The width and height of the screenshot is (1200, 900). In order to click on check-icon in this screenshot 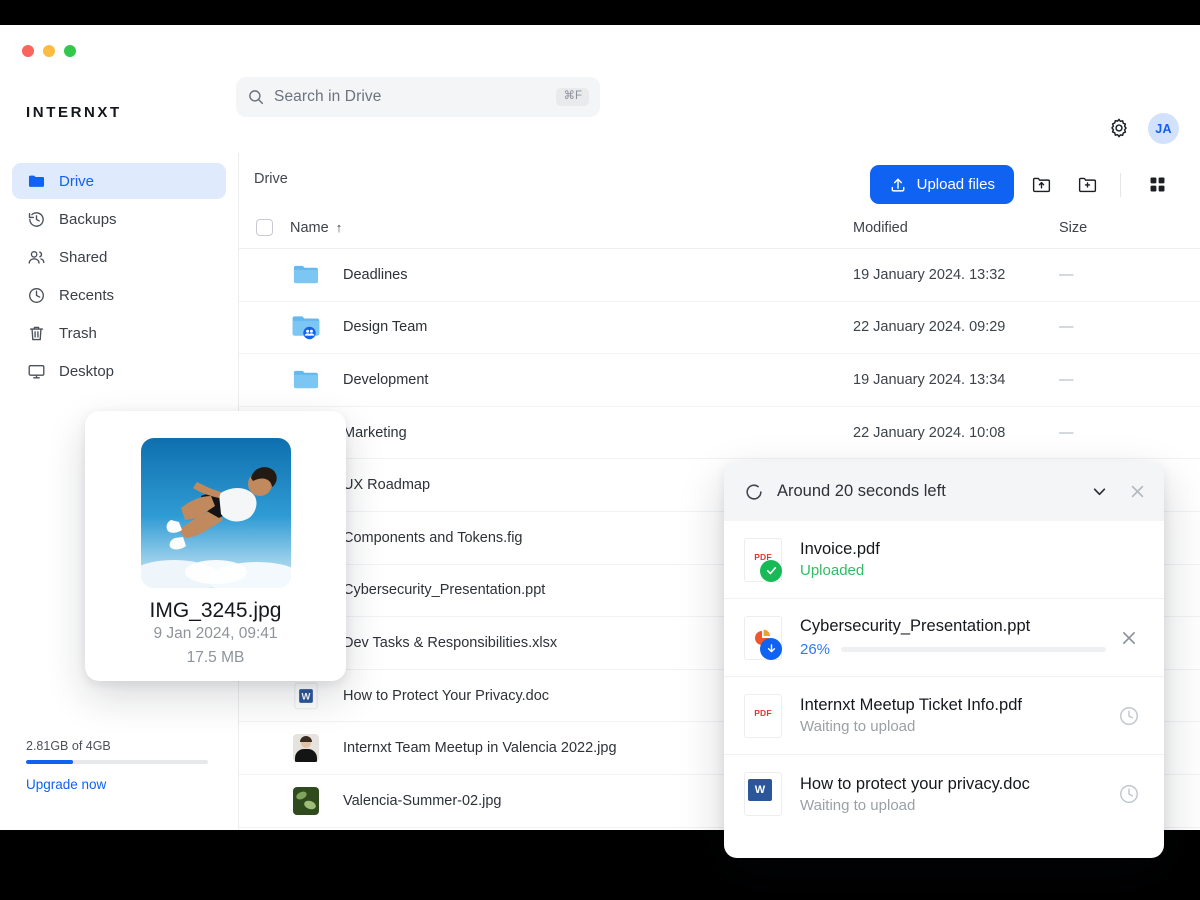, I will do `click(771, 570)`.